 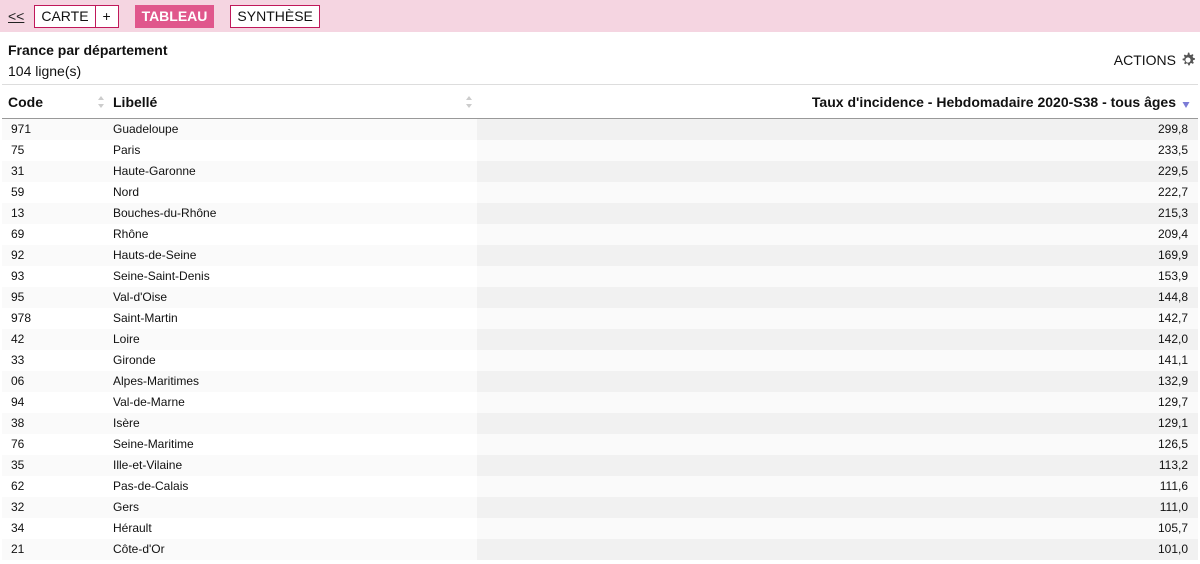 I want to click on back-link: <<, so click(x=16, y=16).